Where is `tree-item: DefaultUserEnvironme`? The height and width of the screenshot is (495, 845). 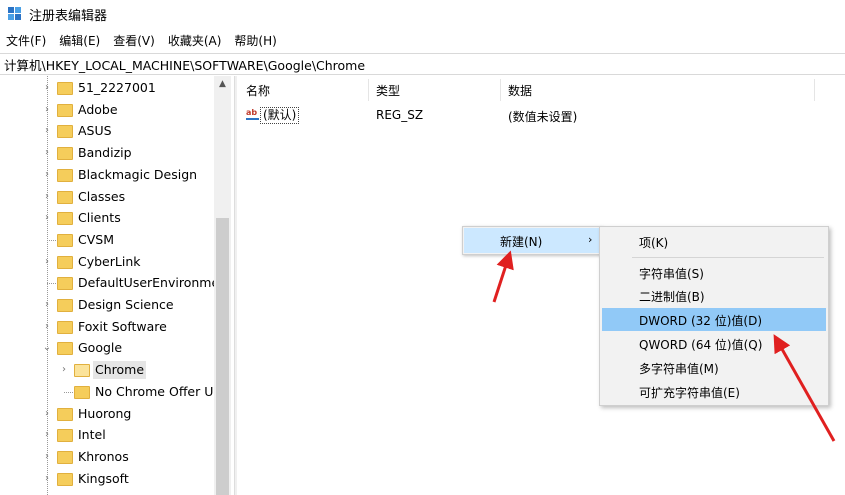 tree-item: DefaultUserEnvironme is located at coordinates (116, 283).